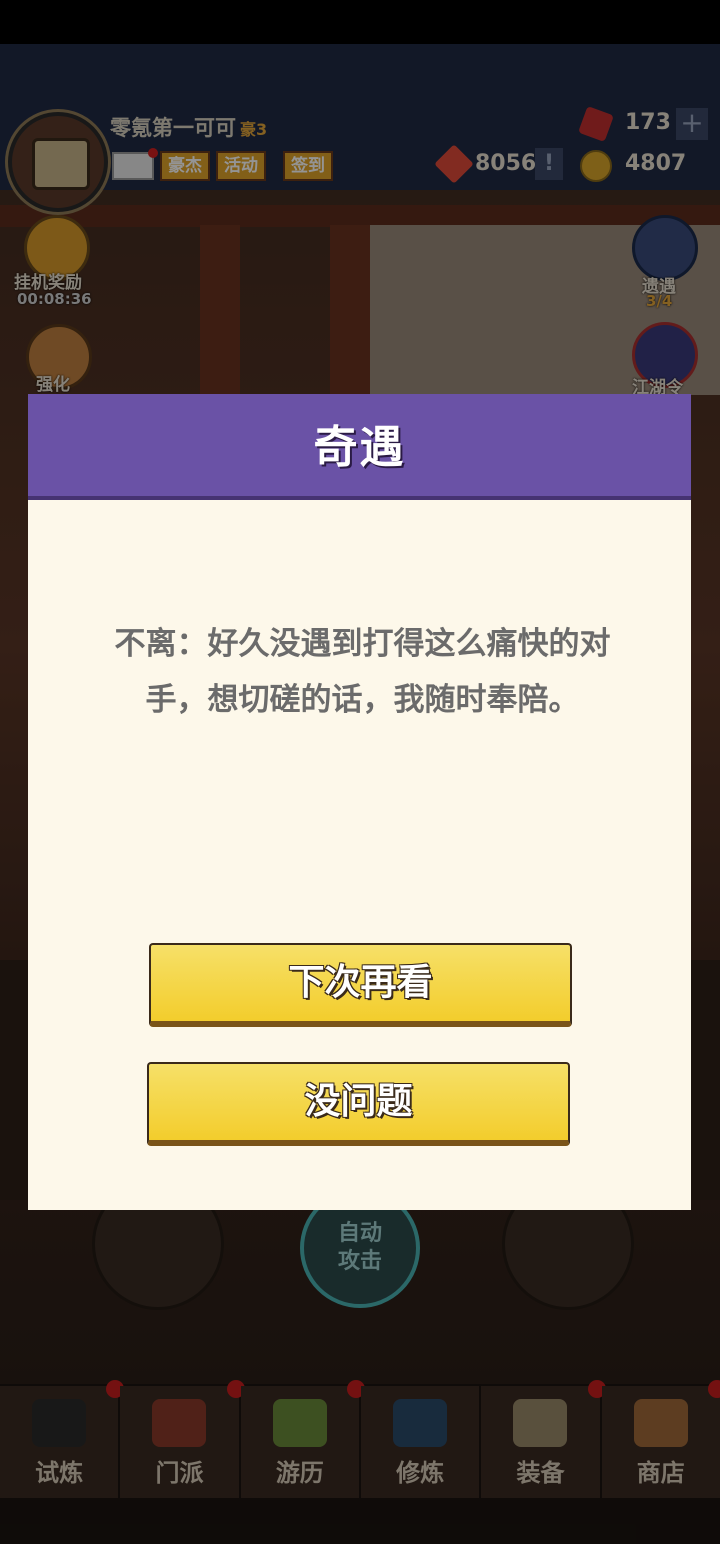 The width and height of the screenshot is (720, 1544). What do you see at coordinates (358, 1104) in the screenshot?
I see `ok-button: 没问题` at bounding box center [358, 1104].